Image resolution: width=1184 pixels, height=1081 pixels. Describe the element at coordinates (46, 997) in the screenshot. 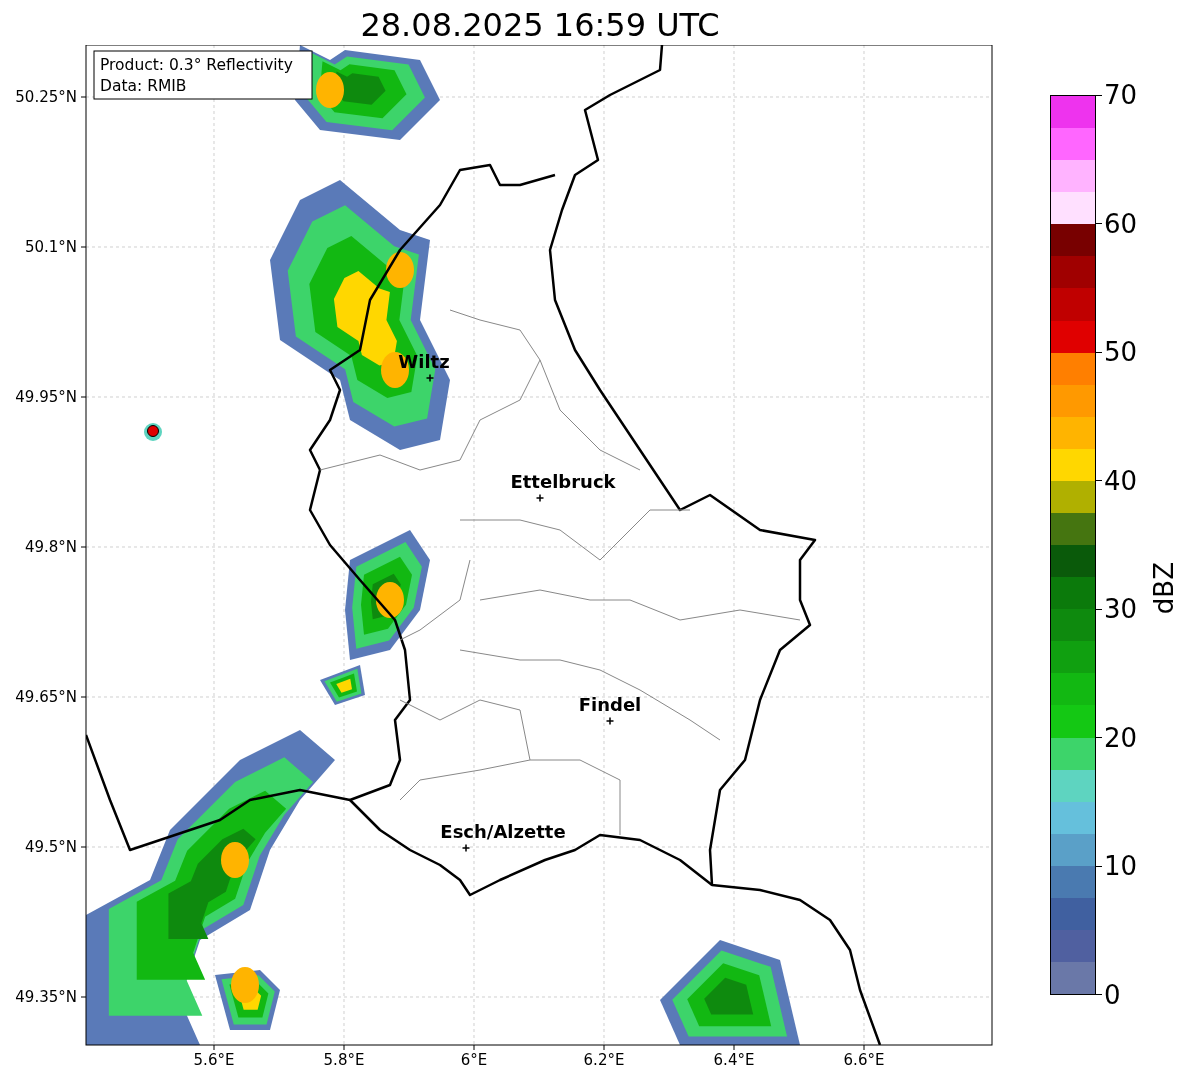

I see `axis-tick-label: 49.35°N` at that location.